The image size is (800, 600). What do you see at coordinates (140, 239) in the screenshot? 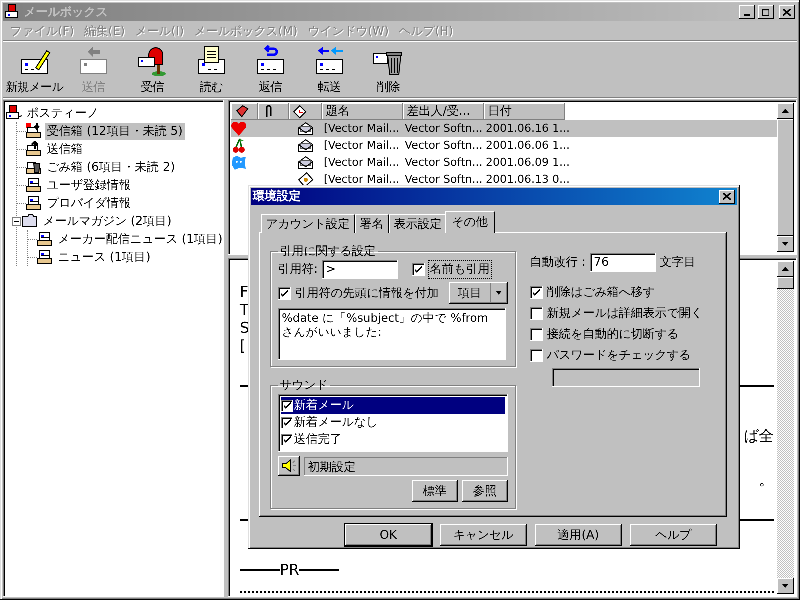
I see `folder-item: メーカー配信ニュース (1項目)` at bounding box center [140, 239].